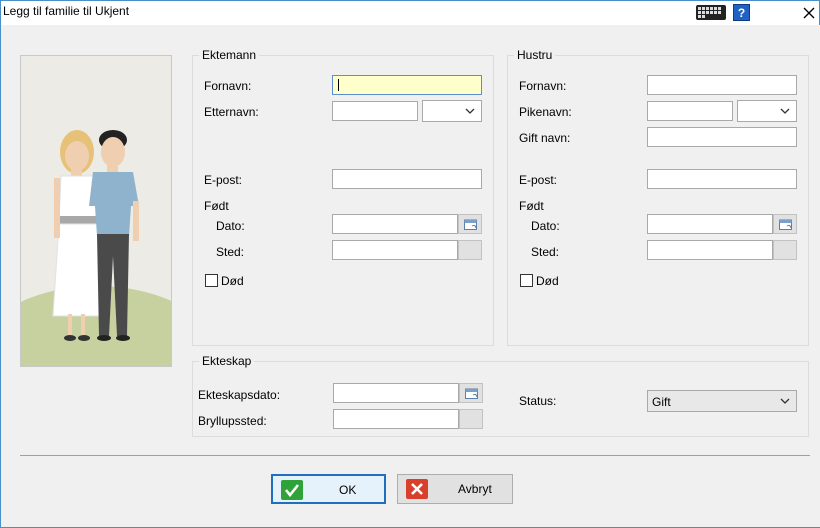  Describe the element at coordinates (407, 85) in the screenshot. I see `husband-firstname-field` at that location.